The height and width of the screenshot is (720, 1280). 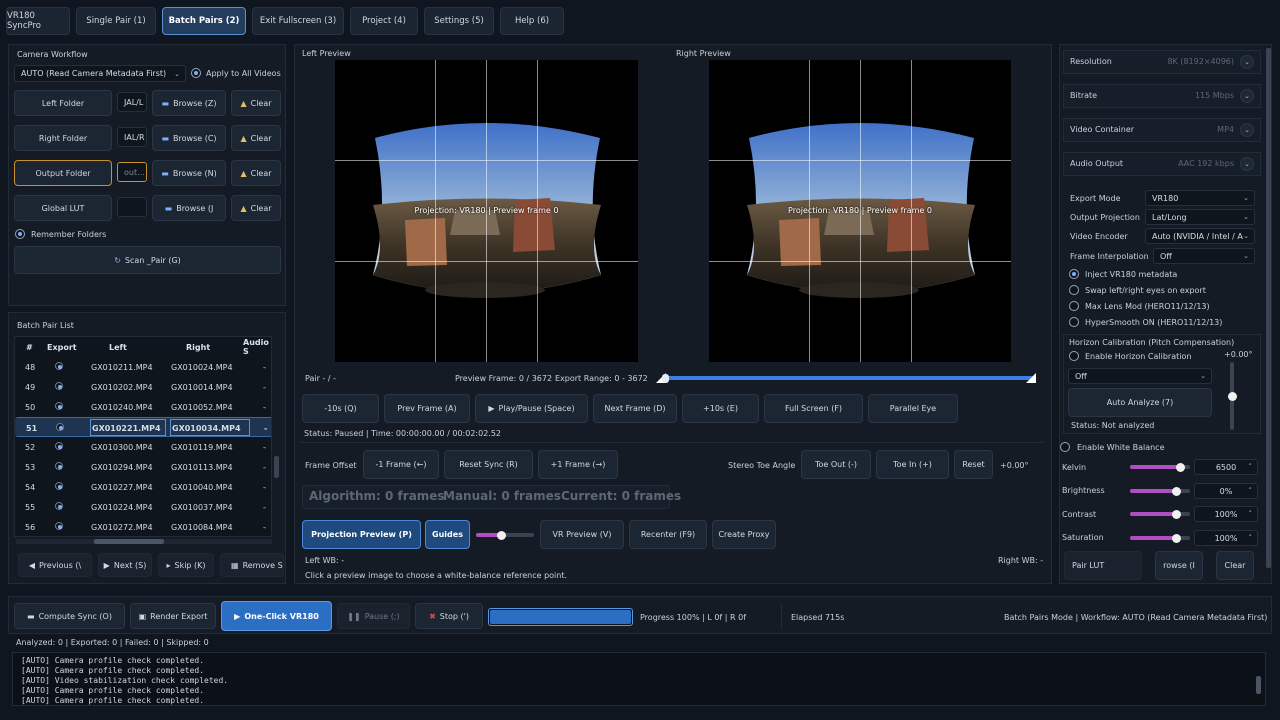 What do you see at coordinates (276, 467) in the screenshot?
I see `table-scrollbar` at bounding box center [276, 467].